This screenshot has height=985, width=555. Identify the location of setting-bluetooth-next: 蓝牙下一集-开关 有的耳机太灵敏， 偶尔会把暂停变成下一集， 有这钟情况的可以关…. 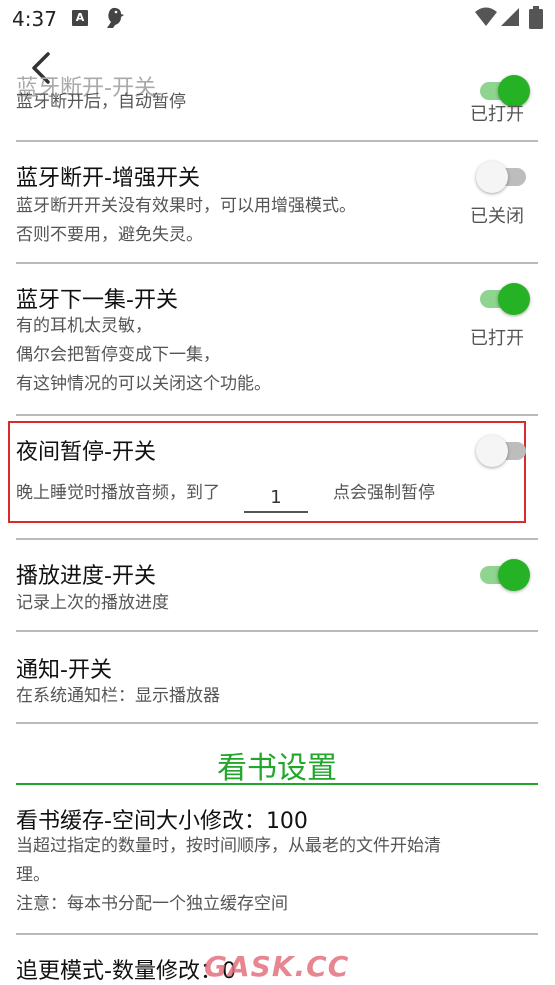
(277, 340).